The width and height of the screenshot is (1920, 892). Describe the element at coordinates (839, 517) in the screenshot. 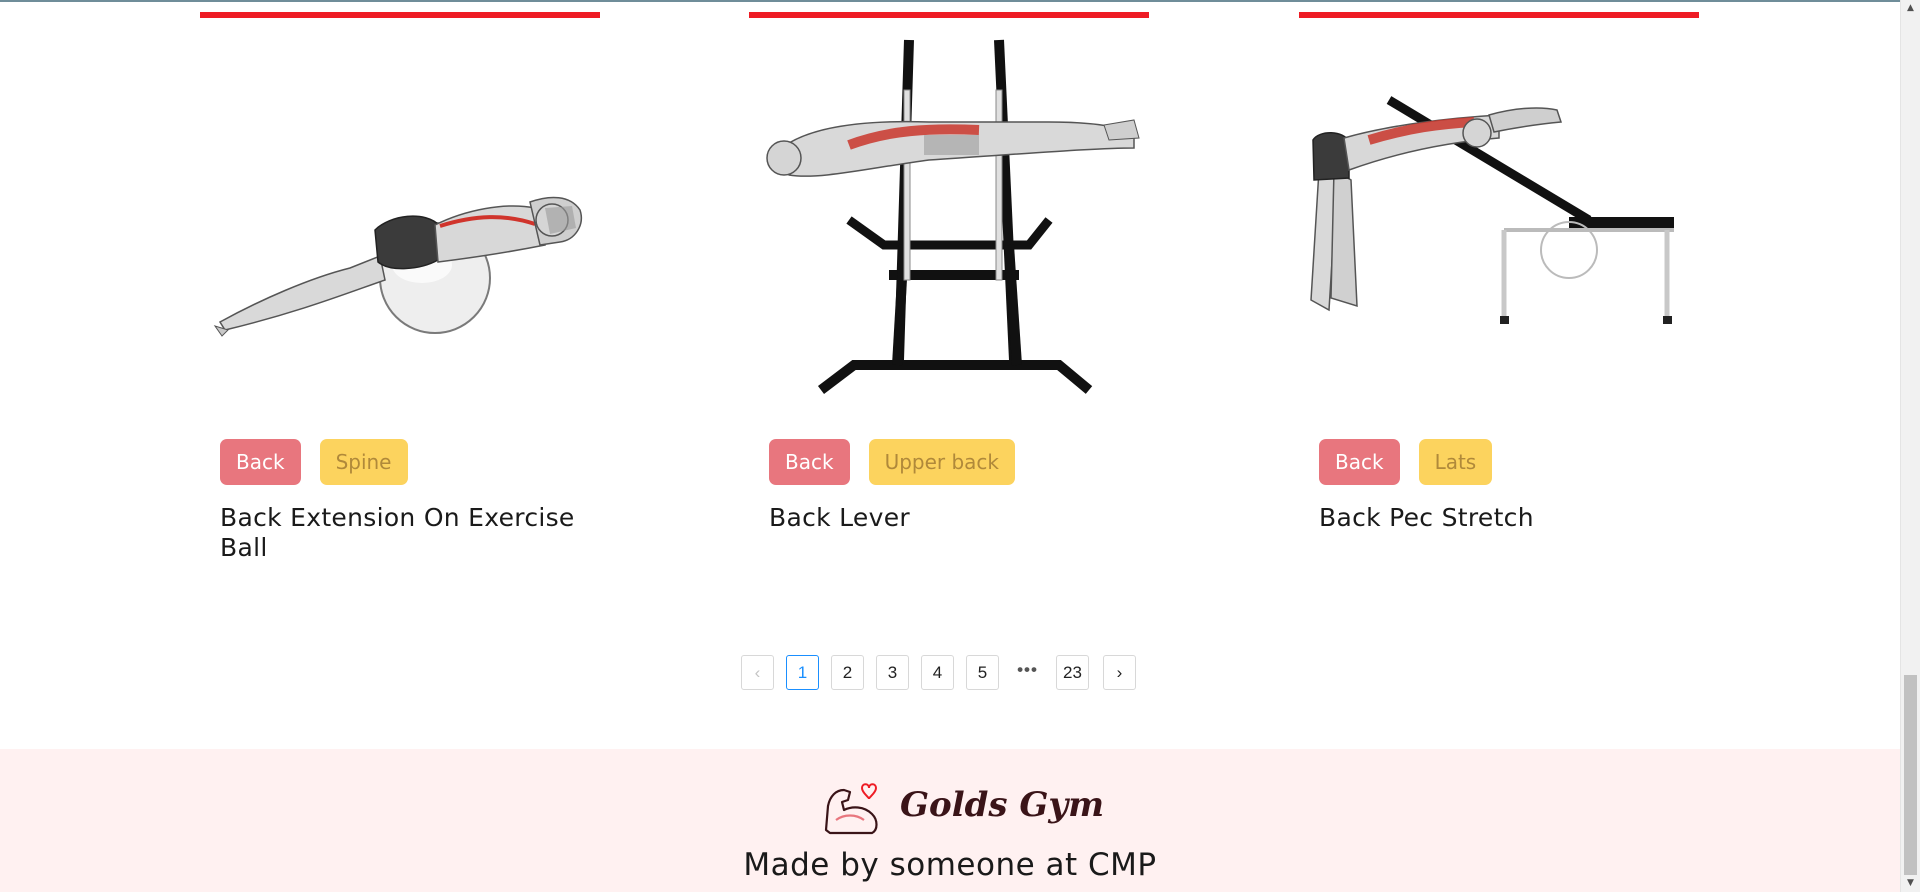

I see `exercise-name: Back Lever` at that location.